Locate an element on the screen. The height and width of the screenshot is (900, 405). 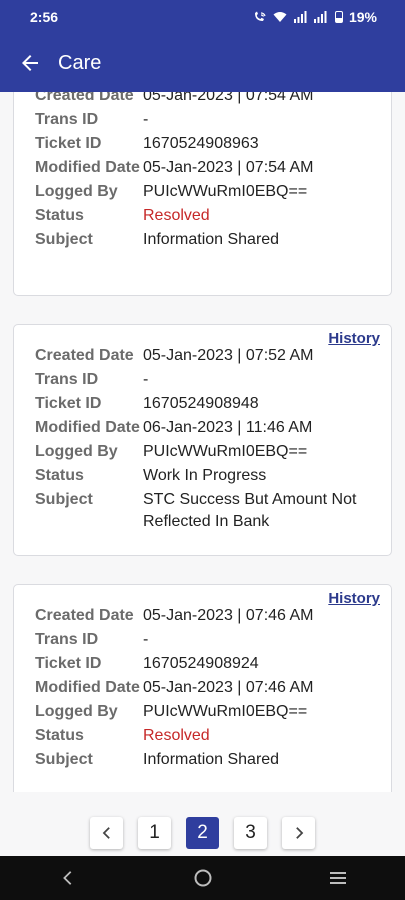
prev-page-button is located at coordinates (106, 833).